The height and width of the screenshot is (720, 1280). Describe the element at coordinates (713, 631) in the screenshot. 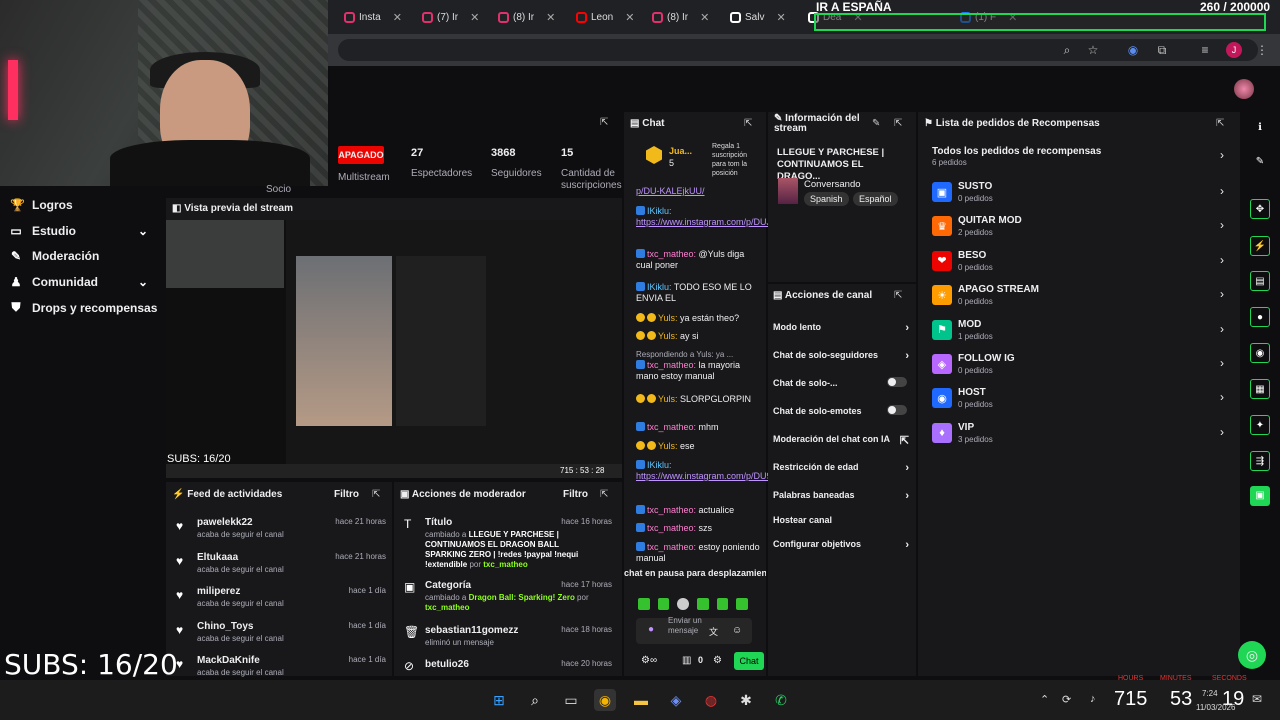

I see `translate-icon: 文` at that location.